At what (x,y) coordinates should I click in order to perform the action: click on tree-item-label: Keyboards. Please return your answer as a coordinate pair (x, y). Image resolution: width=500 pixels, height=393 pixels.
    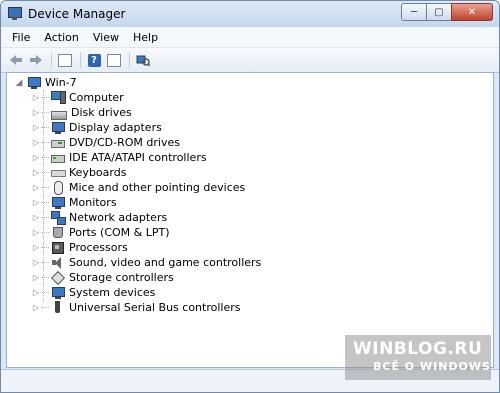
    Looking at the image, I should click on (98, 172).